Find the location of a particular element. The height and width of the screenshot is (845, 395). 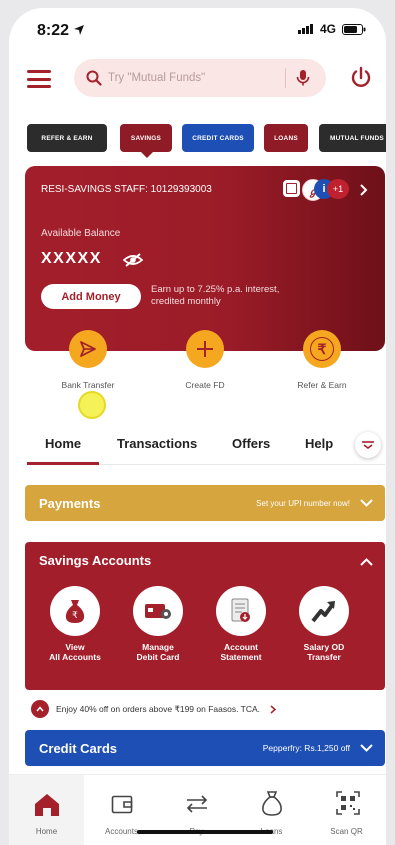

wallet-icon is located at coordinates (122, 804).